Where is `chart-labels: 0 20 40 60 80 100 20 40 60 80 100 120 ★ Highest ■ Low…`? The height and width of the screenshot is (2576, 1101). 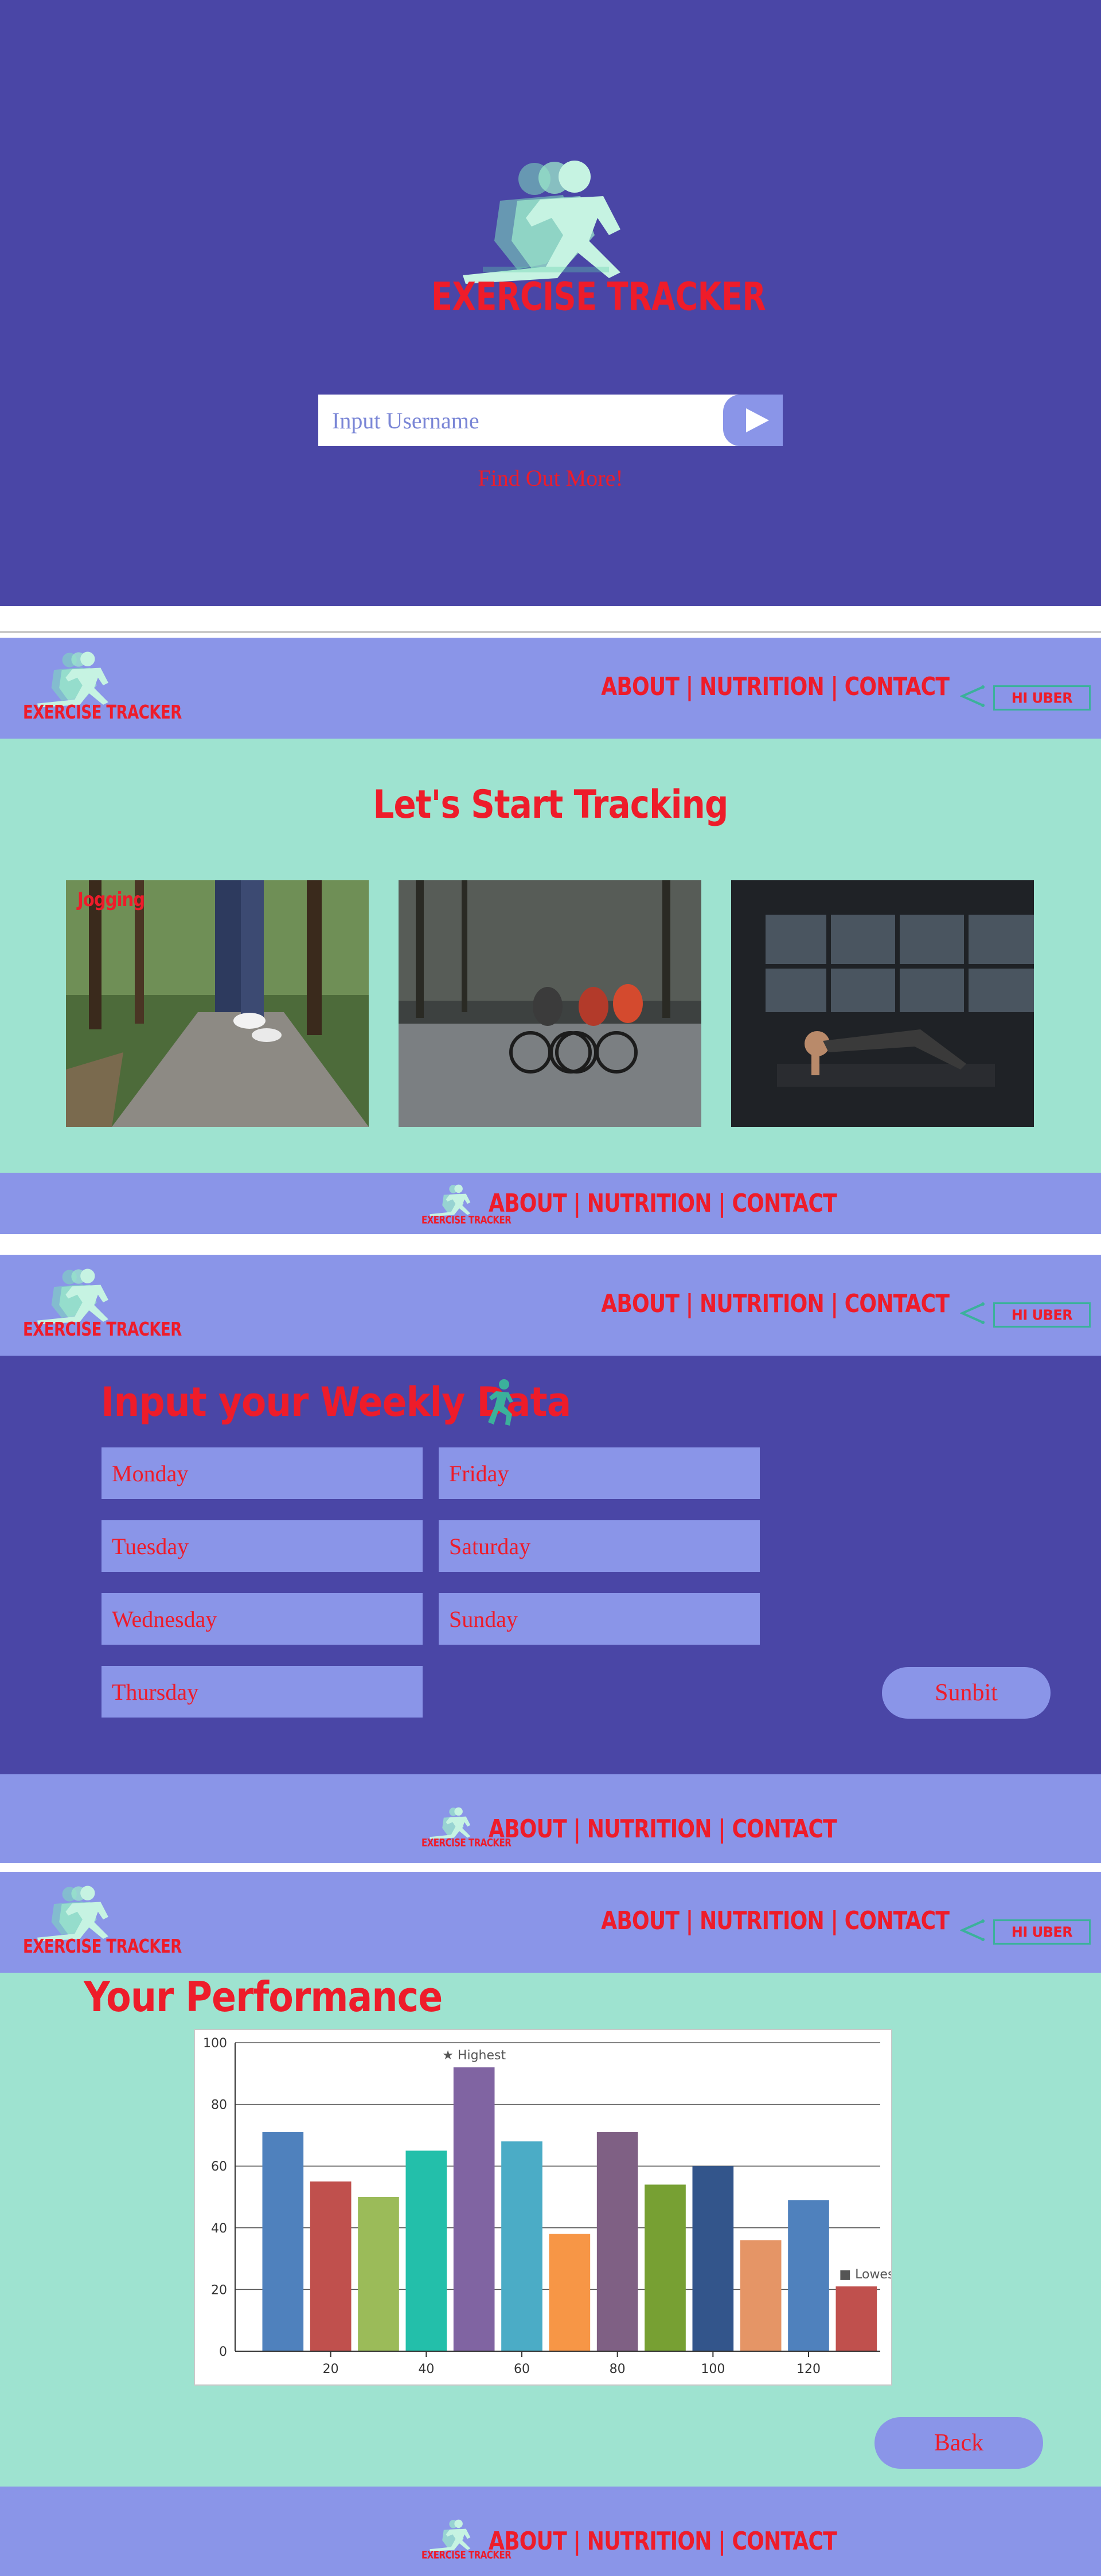
chart-labels: 0 20 40 60 80 100 20 40 60 80 100 120 ★ Highest ■ Low… is located at coordinates (551, 2206).